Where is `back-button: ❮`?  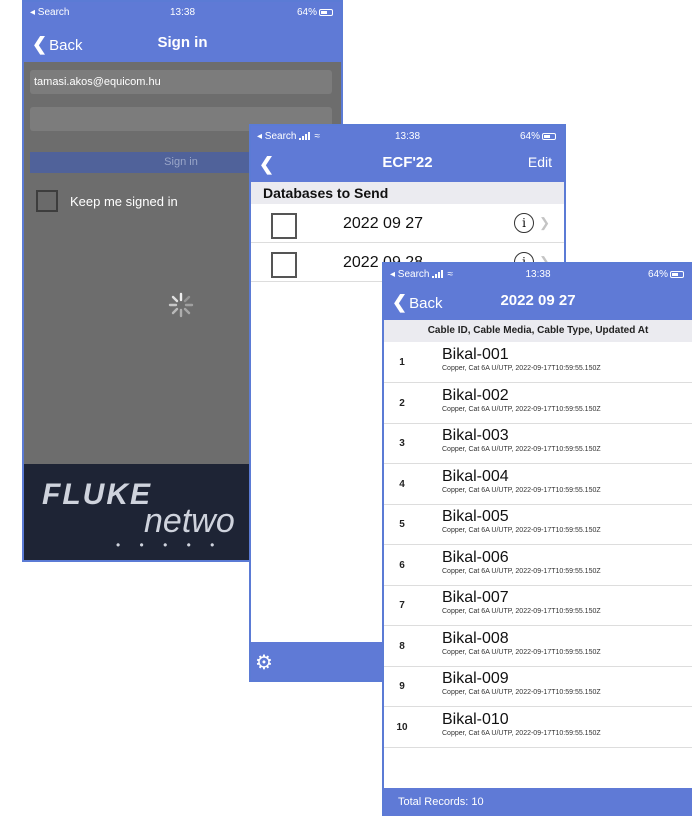 back-button: ❮ is located at coordinates (267, 164).